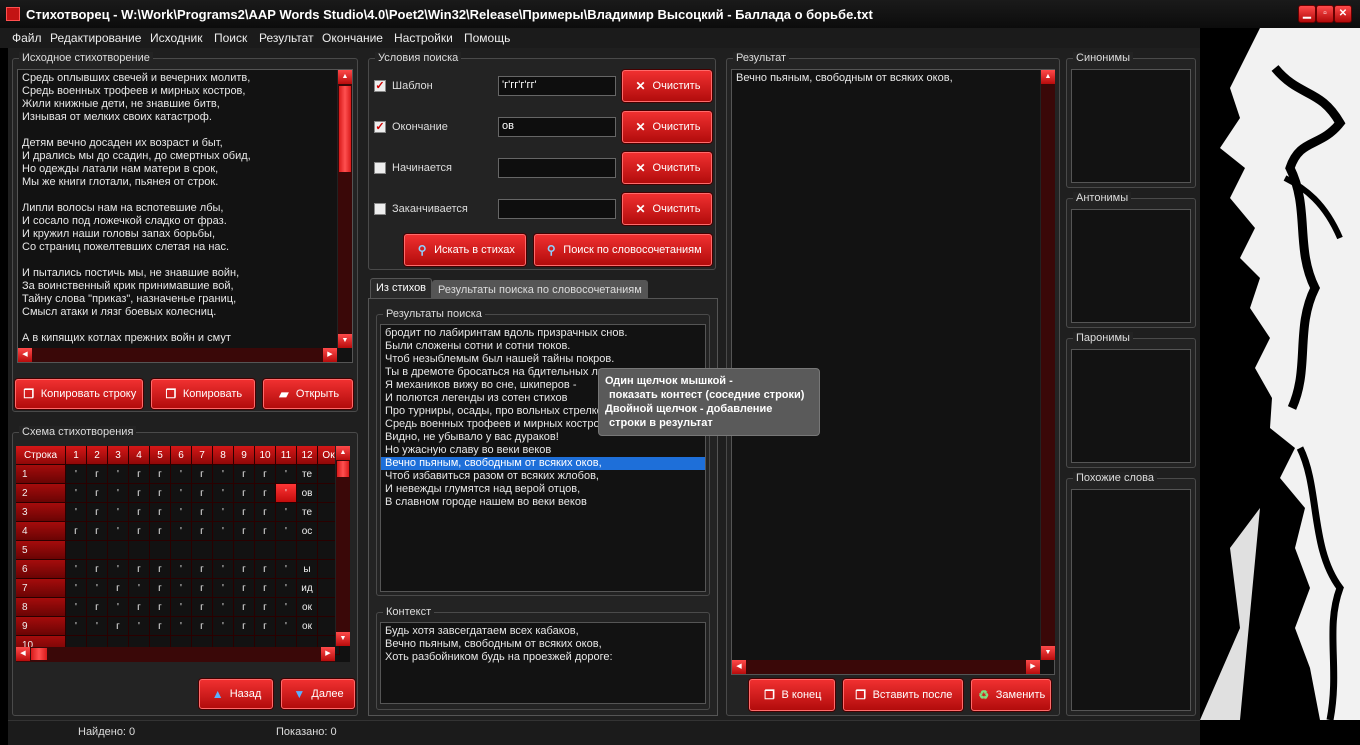  I want to click on grid-header-cell: 8, so click(223, 455).